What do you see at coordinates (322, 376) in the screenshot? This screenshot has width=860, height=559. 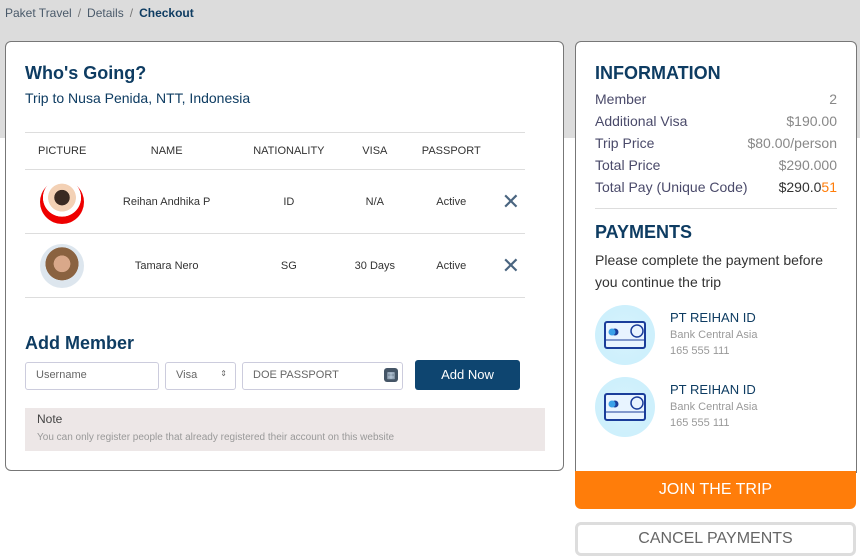 I see `passport-input: DOE PASSPORT ▦` at bounding box center [322, 376].